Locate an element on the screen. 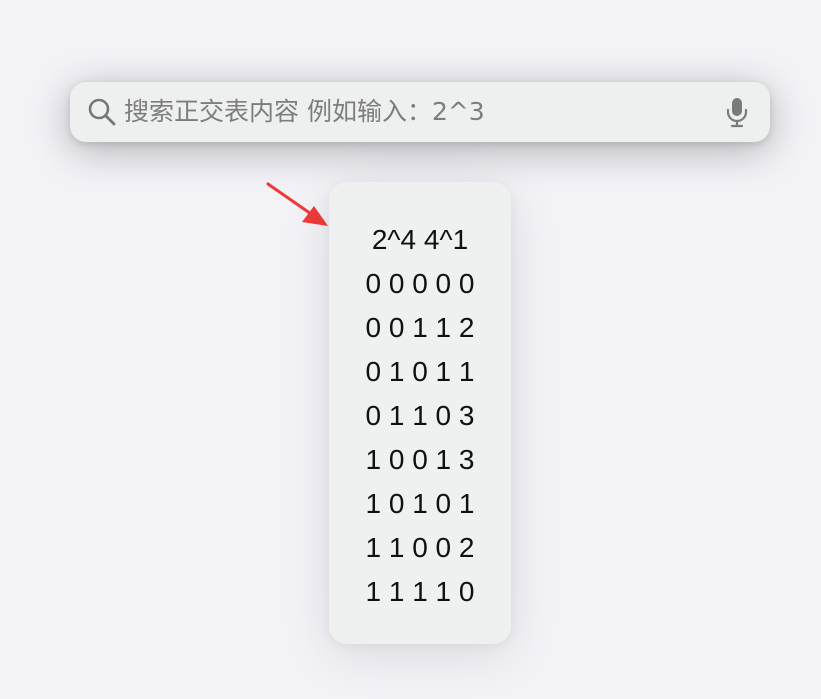 Image resolution: width=821 pixels, height=699 pixels. table-row: 0 0 0 0 0 is located at coordinates (420, 283).